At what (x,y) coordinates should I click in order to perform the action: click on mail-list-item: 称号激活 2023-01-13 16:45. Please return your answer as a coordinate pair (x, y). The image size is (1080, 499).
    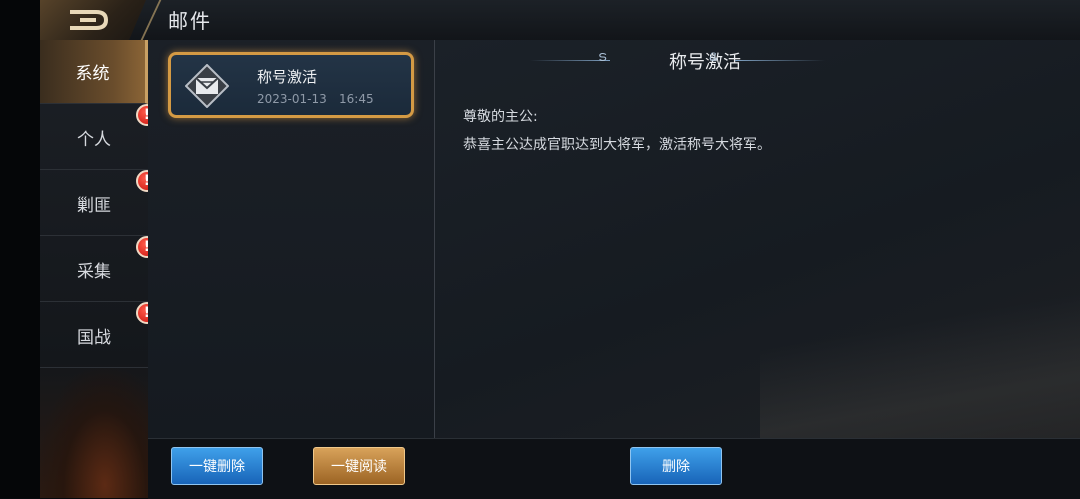
    Looking at the image, I should click on (291, 85).